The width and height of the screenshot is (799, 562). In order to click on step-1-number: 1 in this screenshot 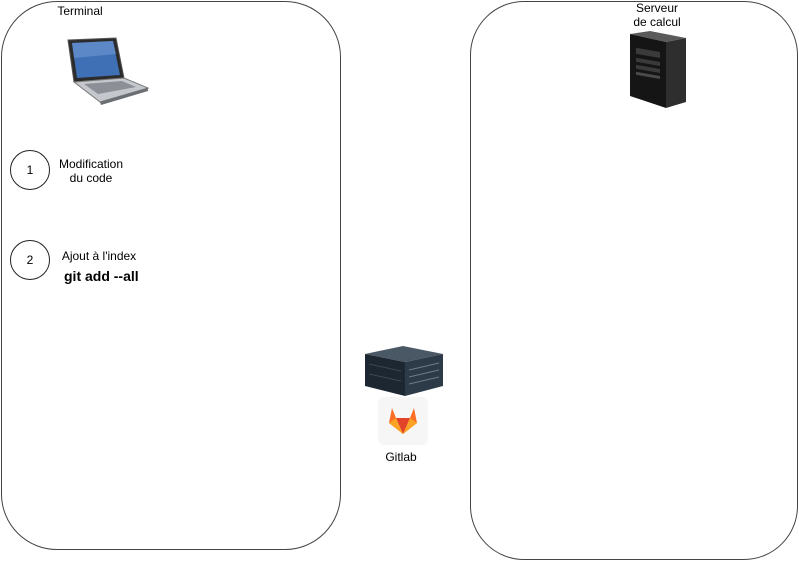, I will do `click(30, 170)`.